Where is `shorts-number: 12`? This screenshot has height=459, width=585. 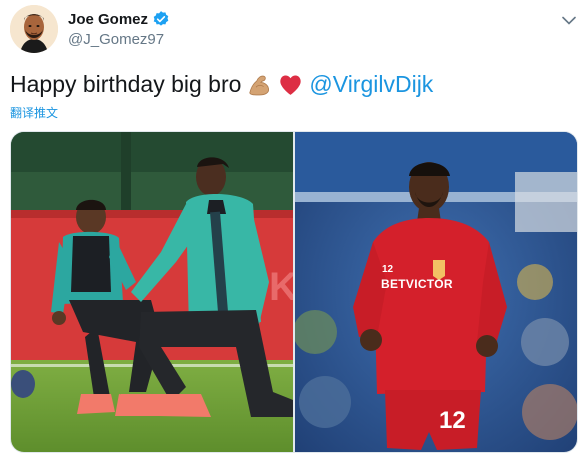 shorts-number: 12 is located at coordinates (452, 420).